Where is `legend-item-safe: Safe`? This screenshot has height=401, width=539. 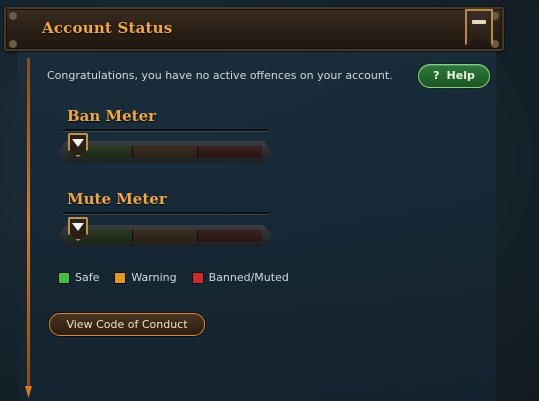
legend-item-safe: Safe is located at coordinates (78, 277).